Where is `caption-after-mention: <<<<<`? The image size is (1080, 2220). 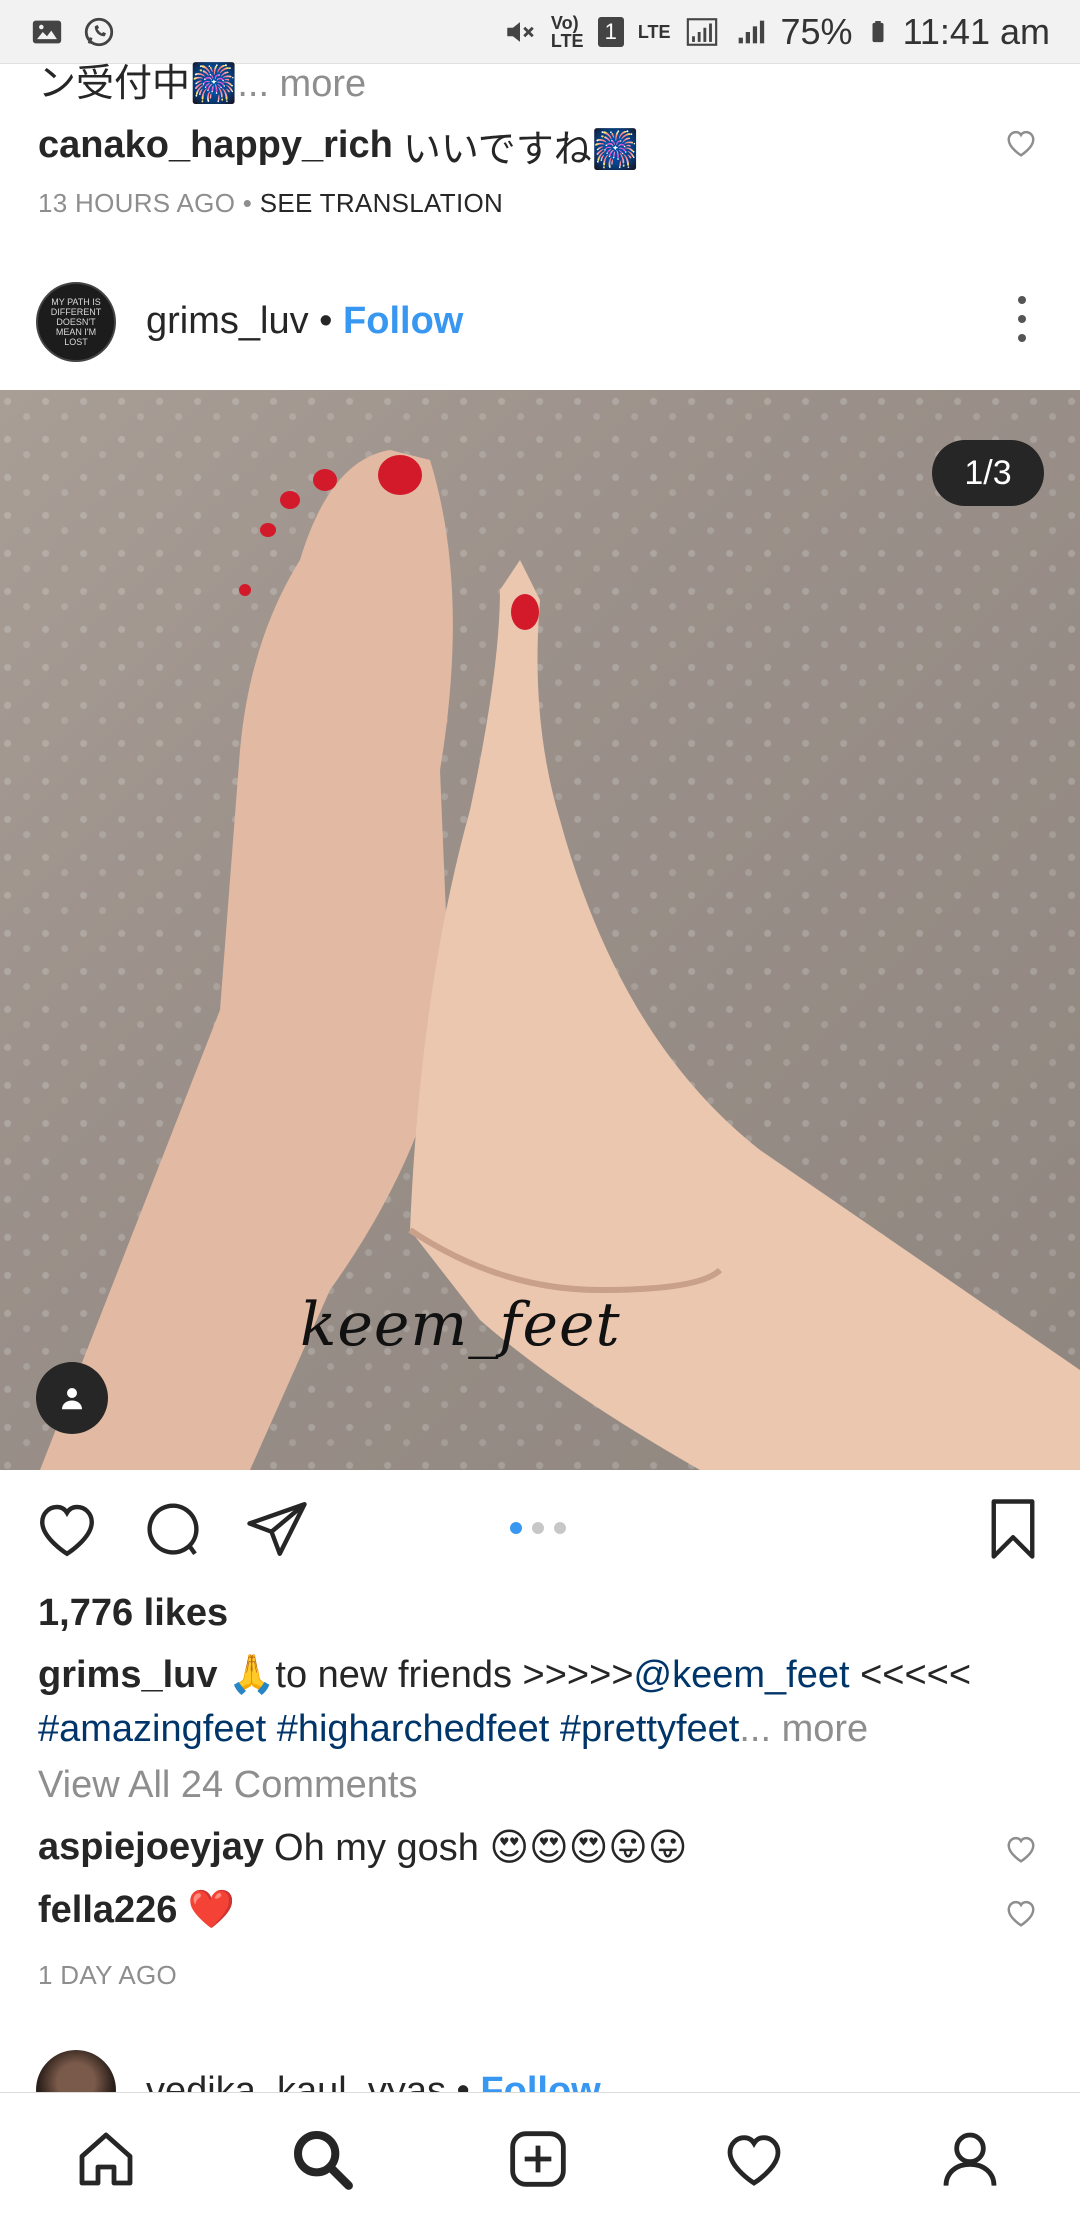 caption-after-mention: <<<<< is located at coordinates (910, 1675).